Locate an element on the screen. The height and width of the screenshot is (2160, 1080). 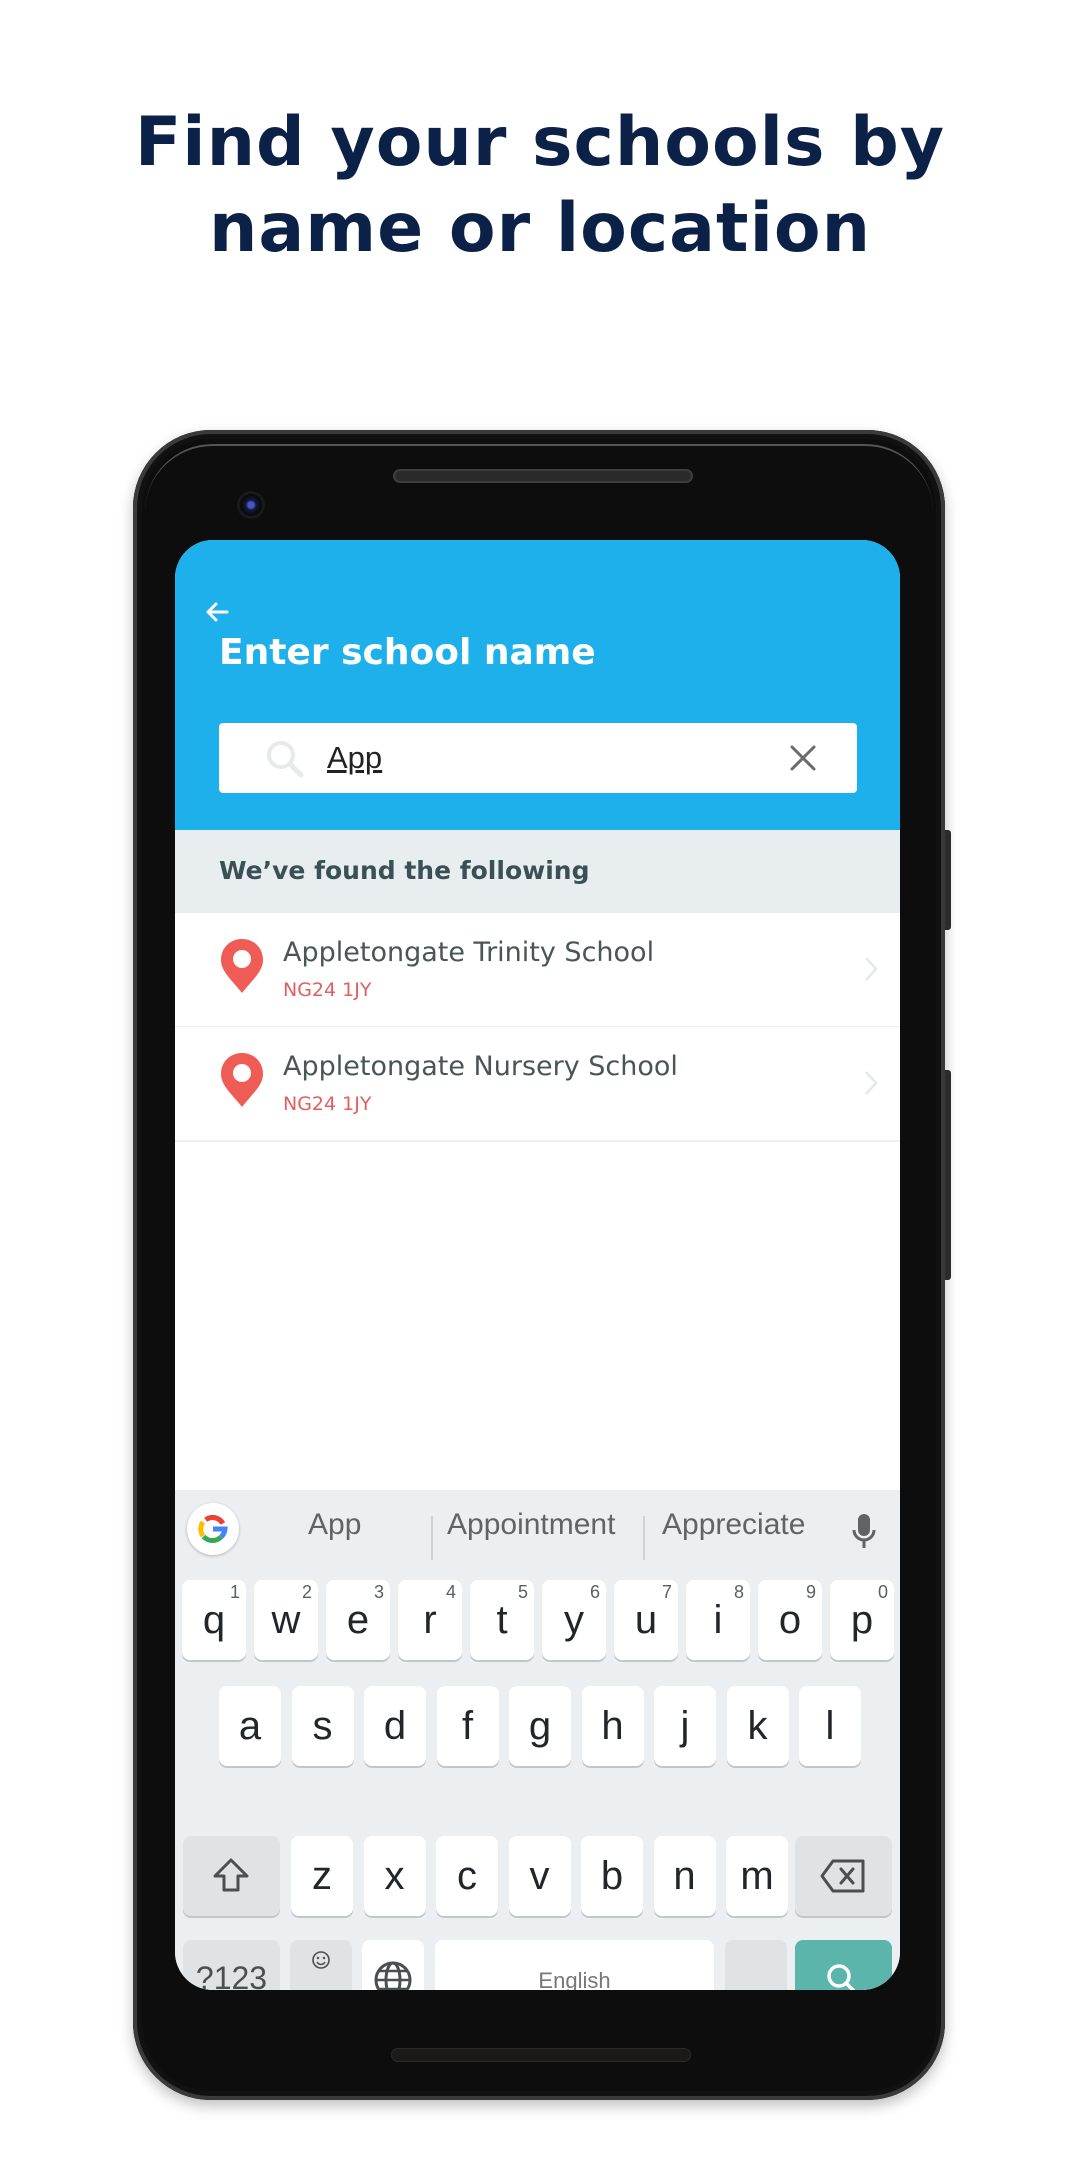
key-r: 4r is located at coordinates (430, 1620).